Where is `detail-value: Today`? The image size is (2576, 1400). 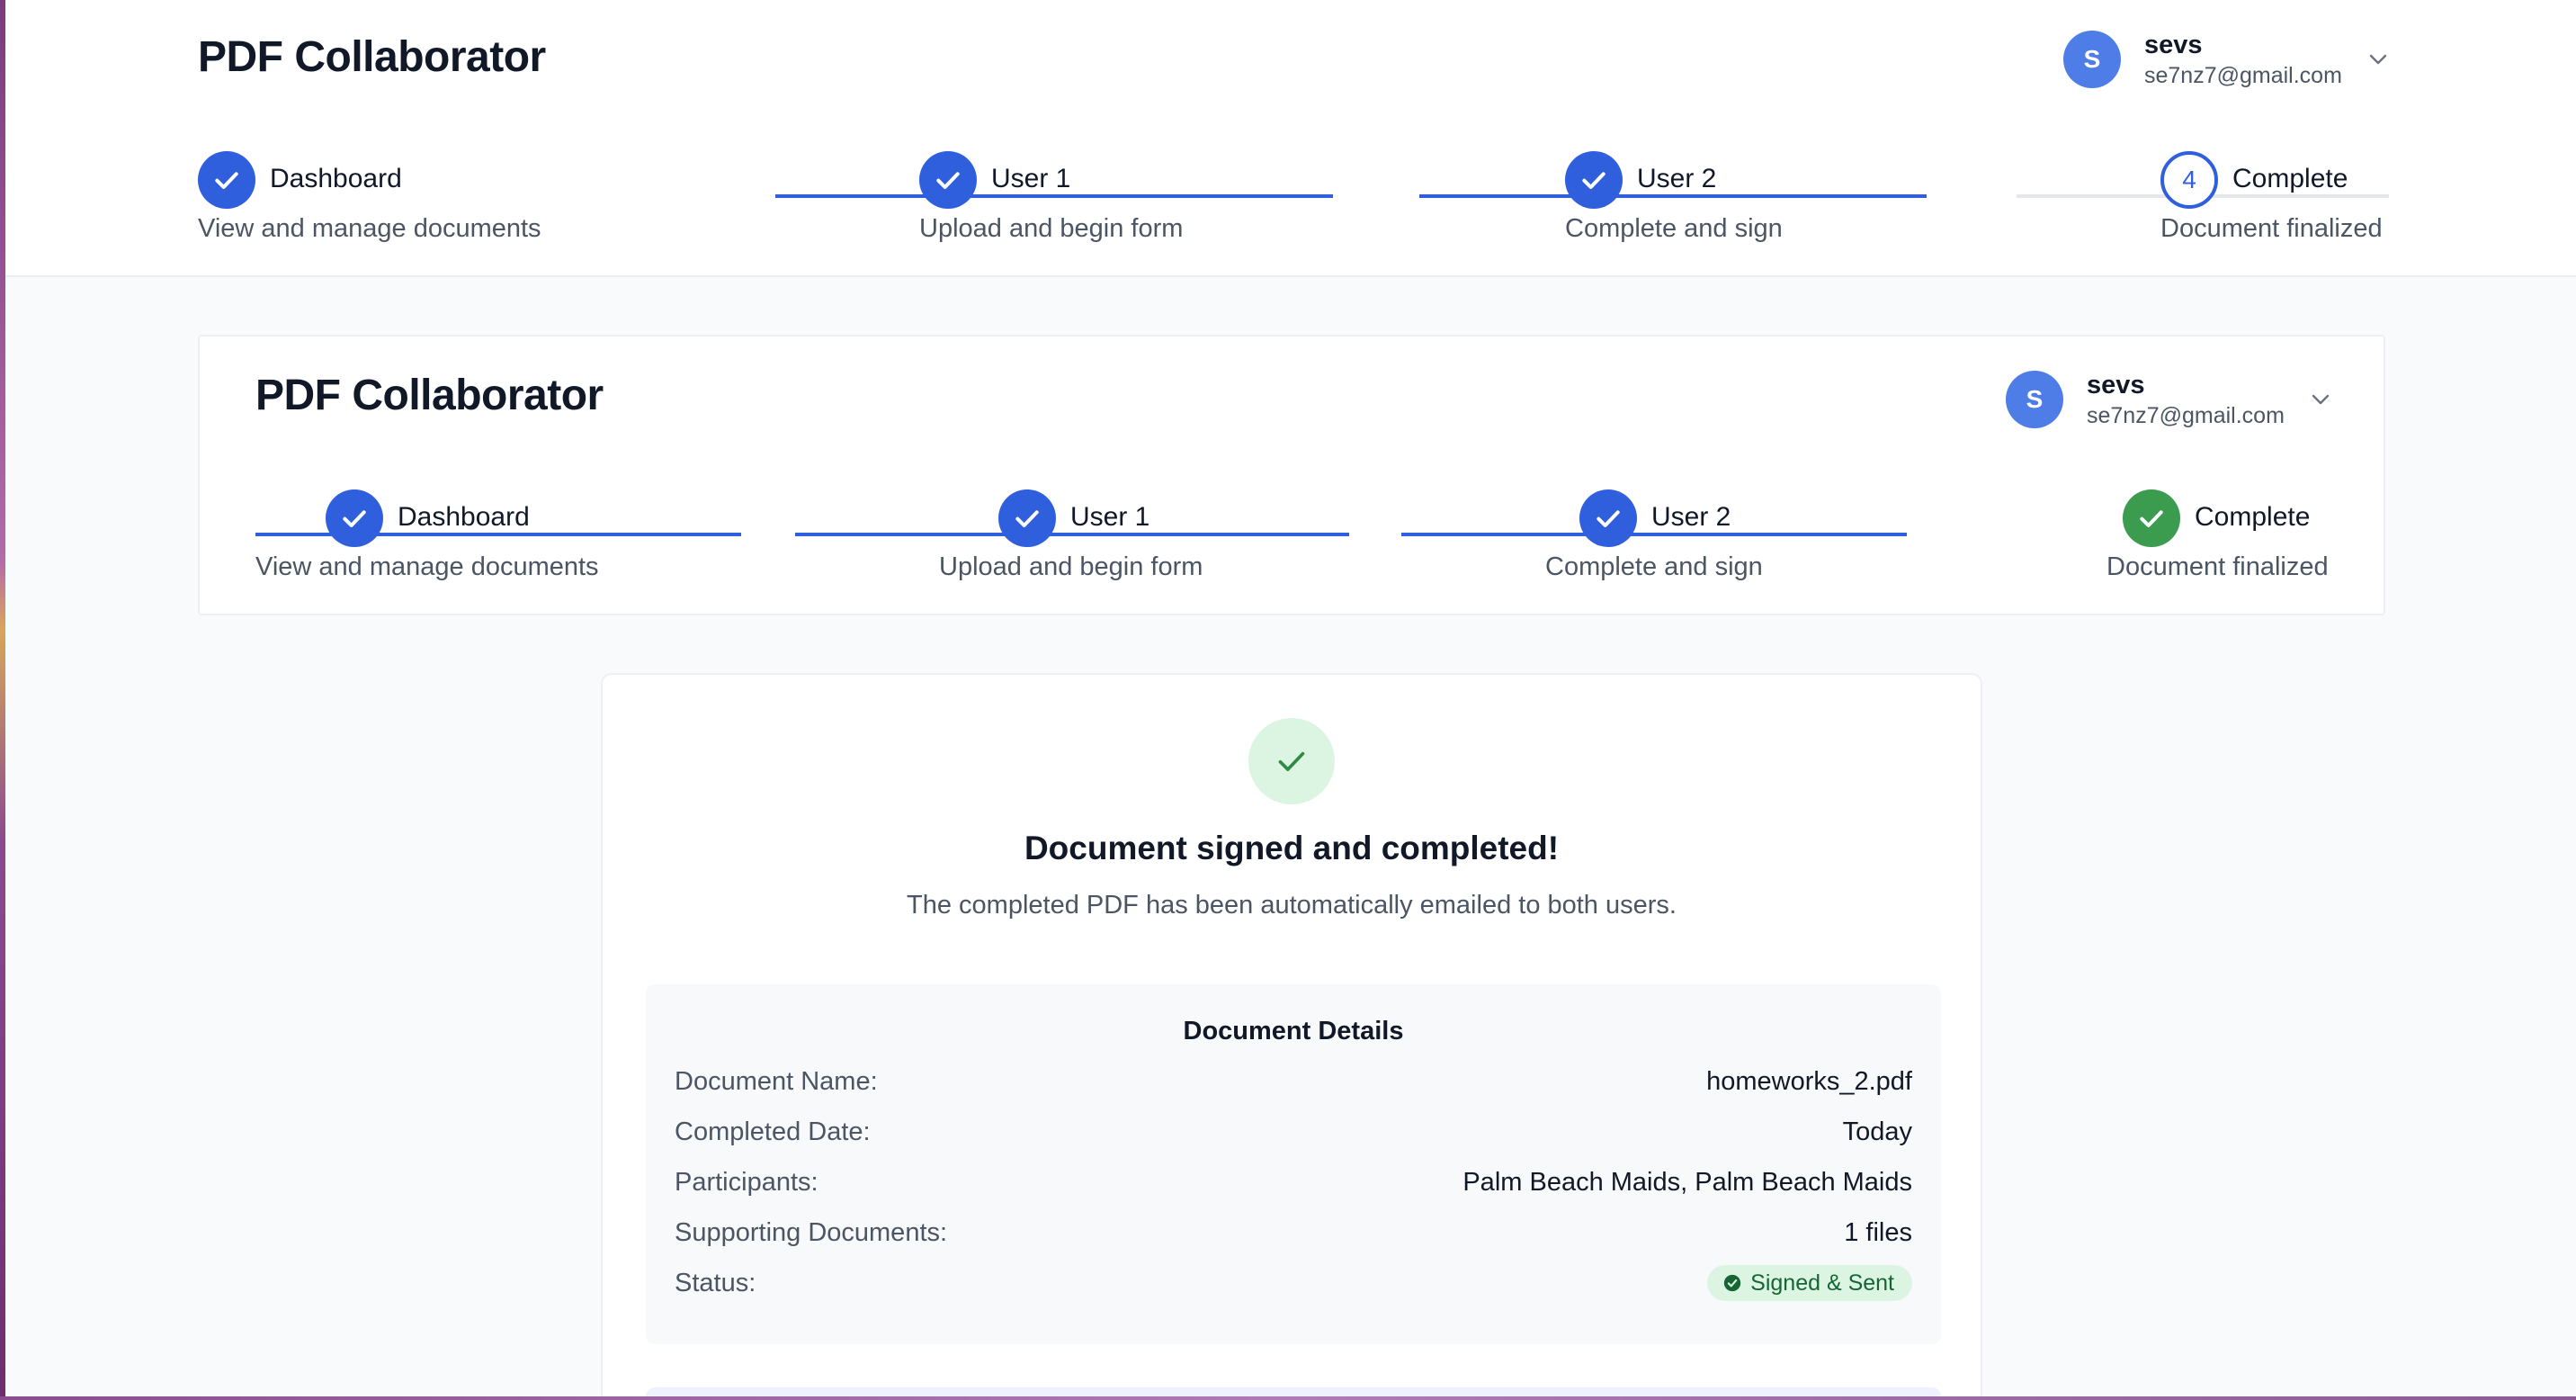
detail-value: Today is located at coordinates (1877, 1131).